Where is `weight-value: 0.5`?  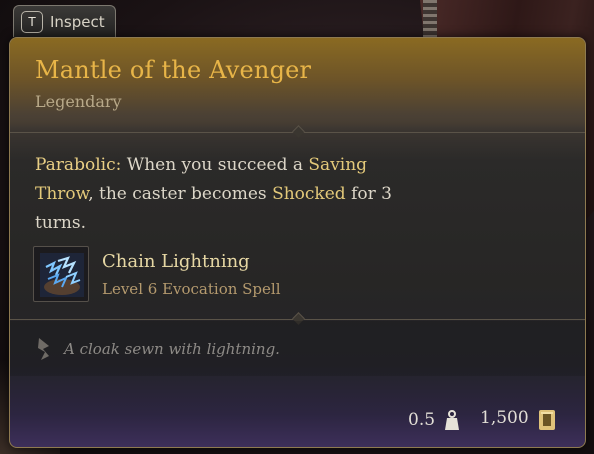 weight-value: 0.5 is located at coordinates (422, 420).